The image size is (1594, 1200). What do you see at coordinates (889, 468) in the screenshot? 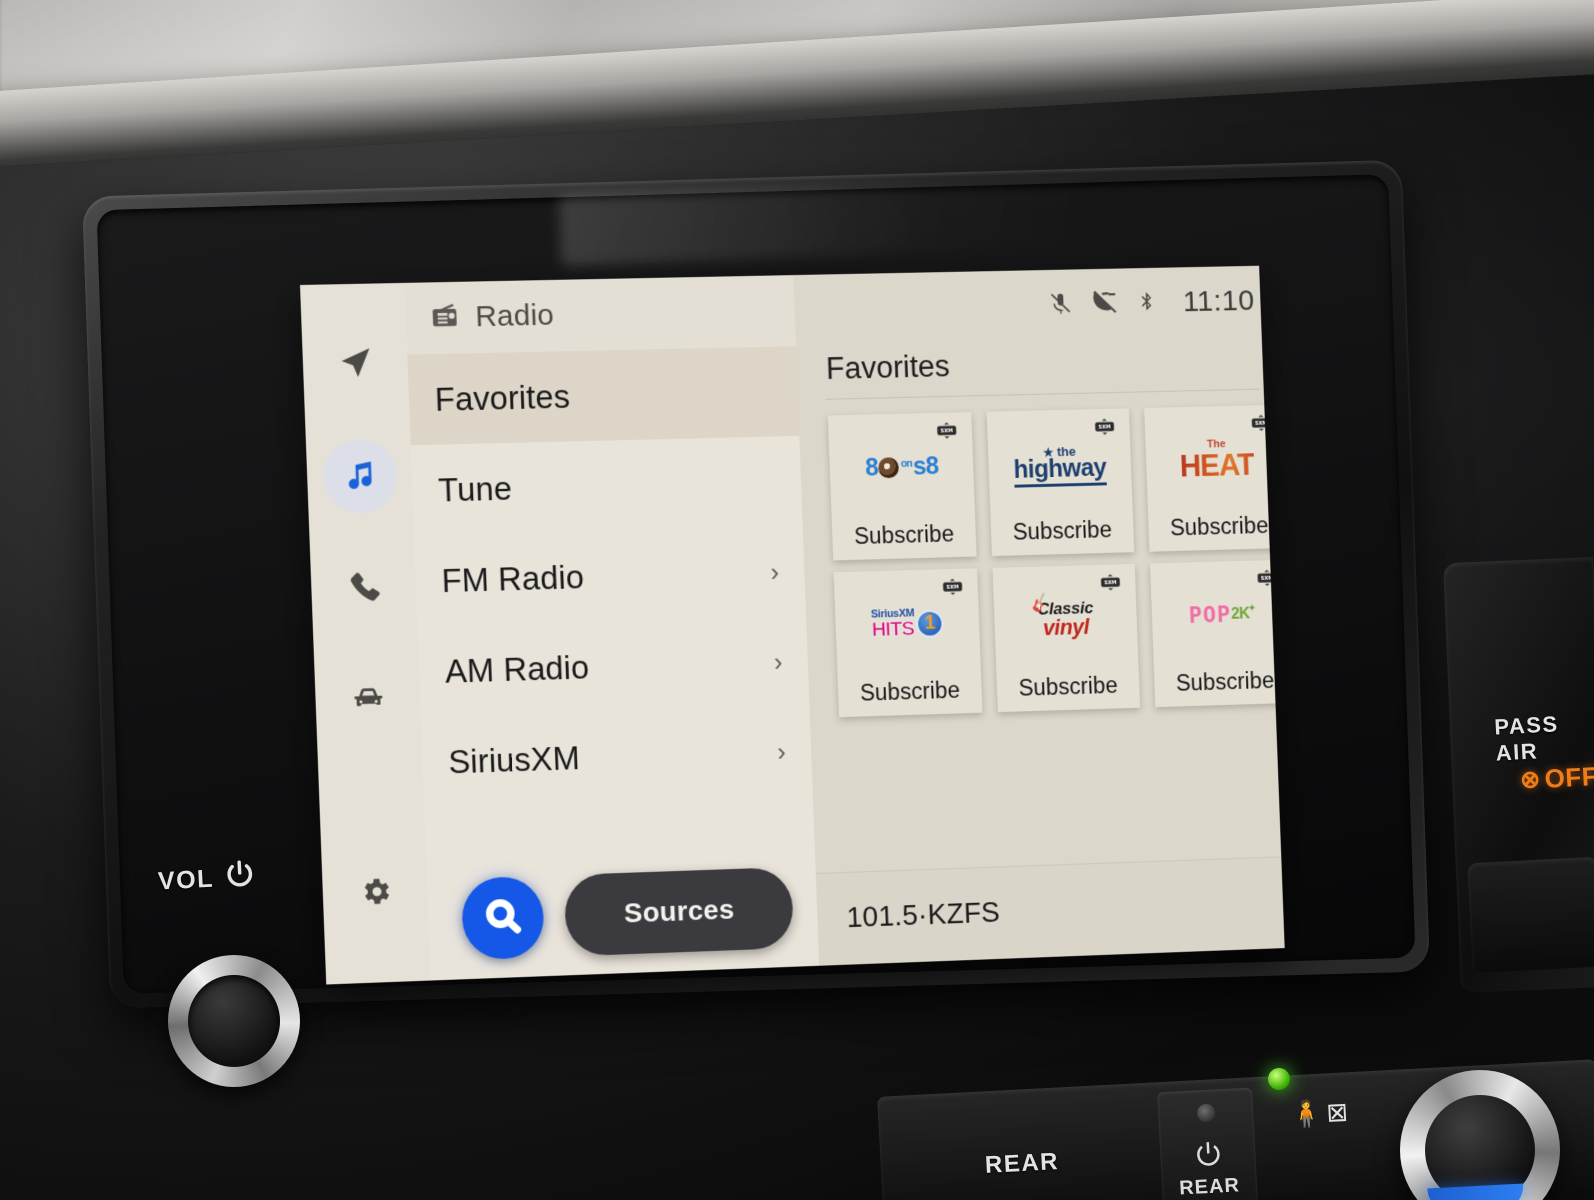
I see `vinyl-disc-icon` at bounding box center [889, 468].